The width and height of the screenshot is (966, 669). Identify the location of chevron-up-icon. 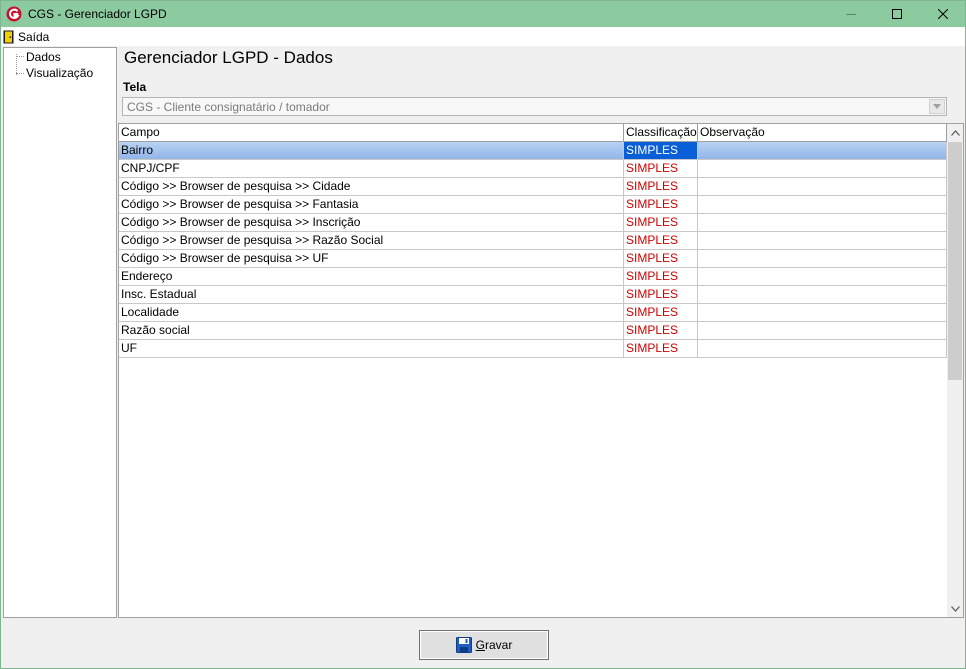
(955, 132).